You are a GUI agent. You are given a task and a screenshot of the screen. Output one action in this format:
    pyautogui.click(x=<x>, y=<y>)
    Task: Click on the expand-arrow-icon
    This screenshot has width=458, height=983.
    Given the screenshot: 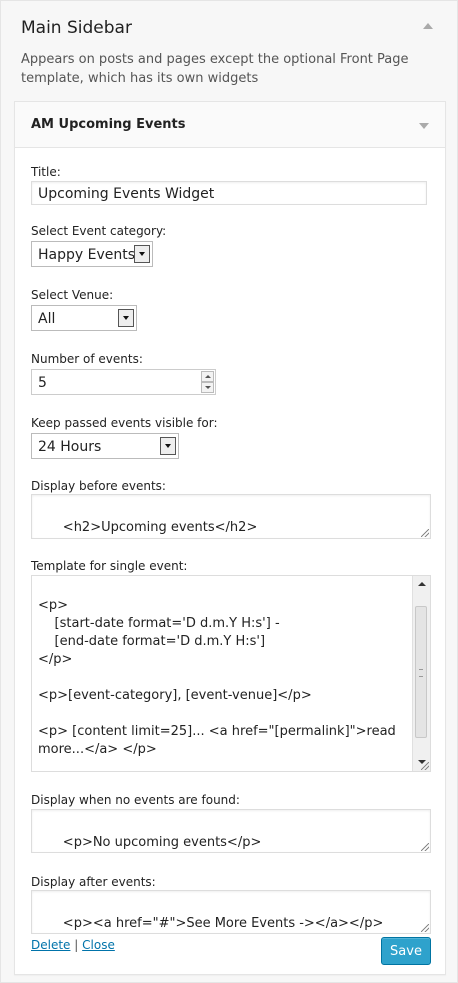 What is the action you would take?
    pyautogui.click(x=424, y=126)
    